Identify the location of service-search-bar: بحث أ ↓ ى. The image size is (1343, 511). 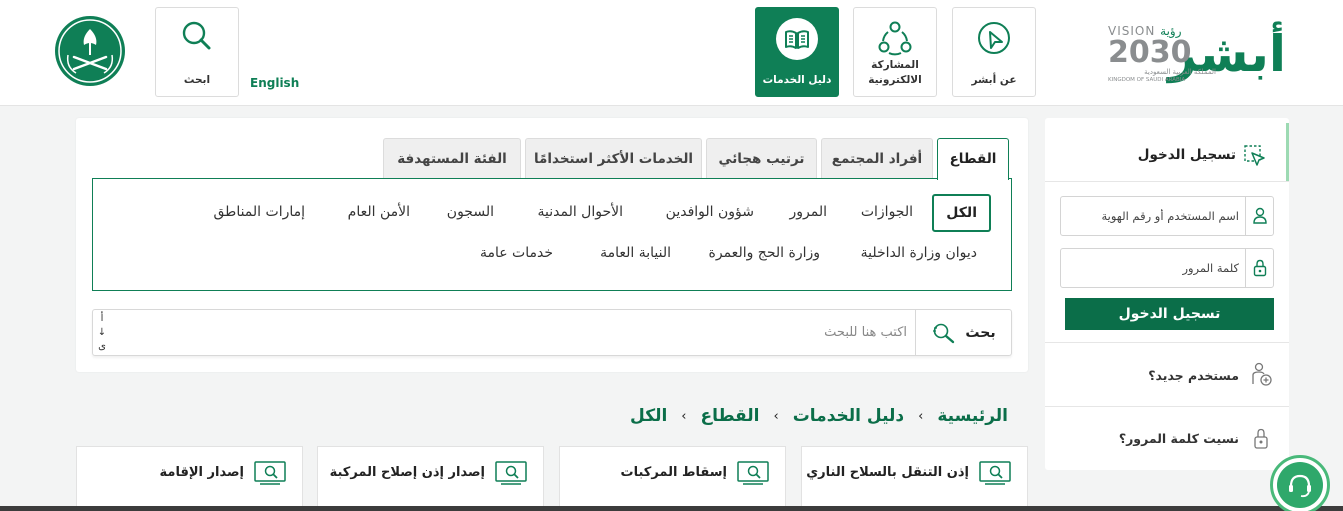
(552, 332).